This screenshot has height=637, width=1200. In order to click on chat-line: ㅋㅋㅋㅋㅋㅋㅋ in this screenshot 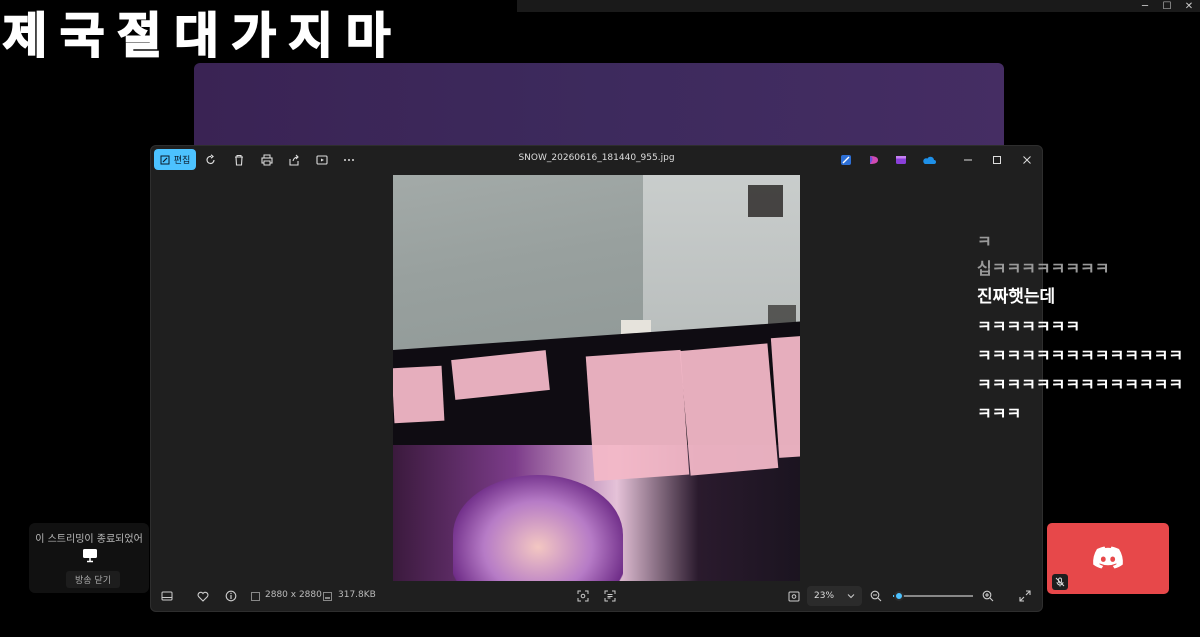, I will do `click(1029, 326)`.